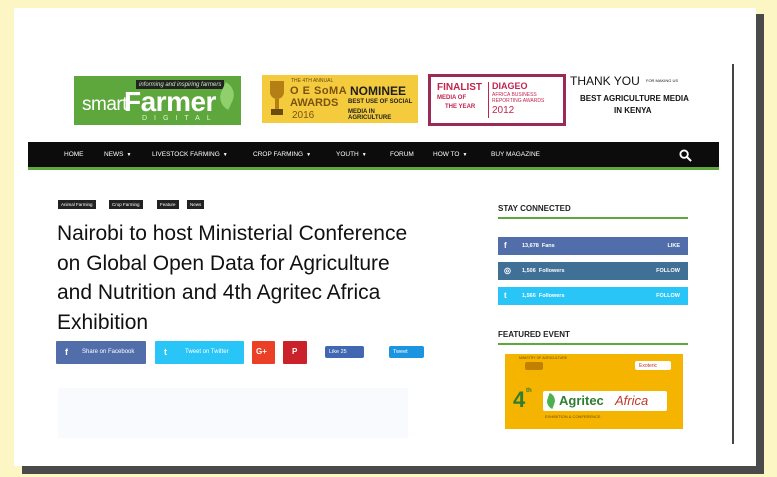 The width and height of the screenshot is (777, 477). Describe the element at coordinates (529, 391) in the screenshot. I see `event-number-suffix: th` at that location.